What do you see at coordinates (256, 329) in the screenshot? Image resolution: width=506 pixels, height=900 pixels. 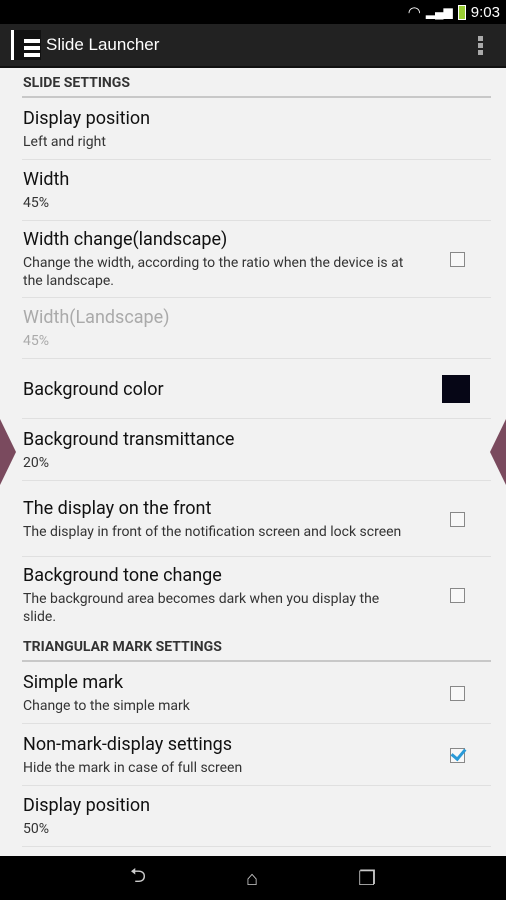 I see `pref-width-landscape: Width(Landscape) 45%` at bounding box center [256, 329].